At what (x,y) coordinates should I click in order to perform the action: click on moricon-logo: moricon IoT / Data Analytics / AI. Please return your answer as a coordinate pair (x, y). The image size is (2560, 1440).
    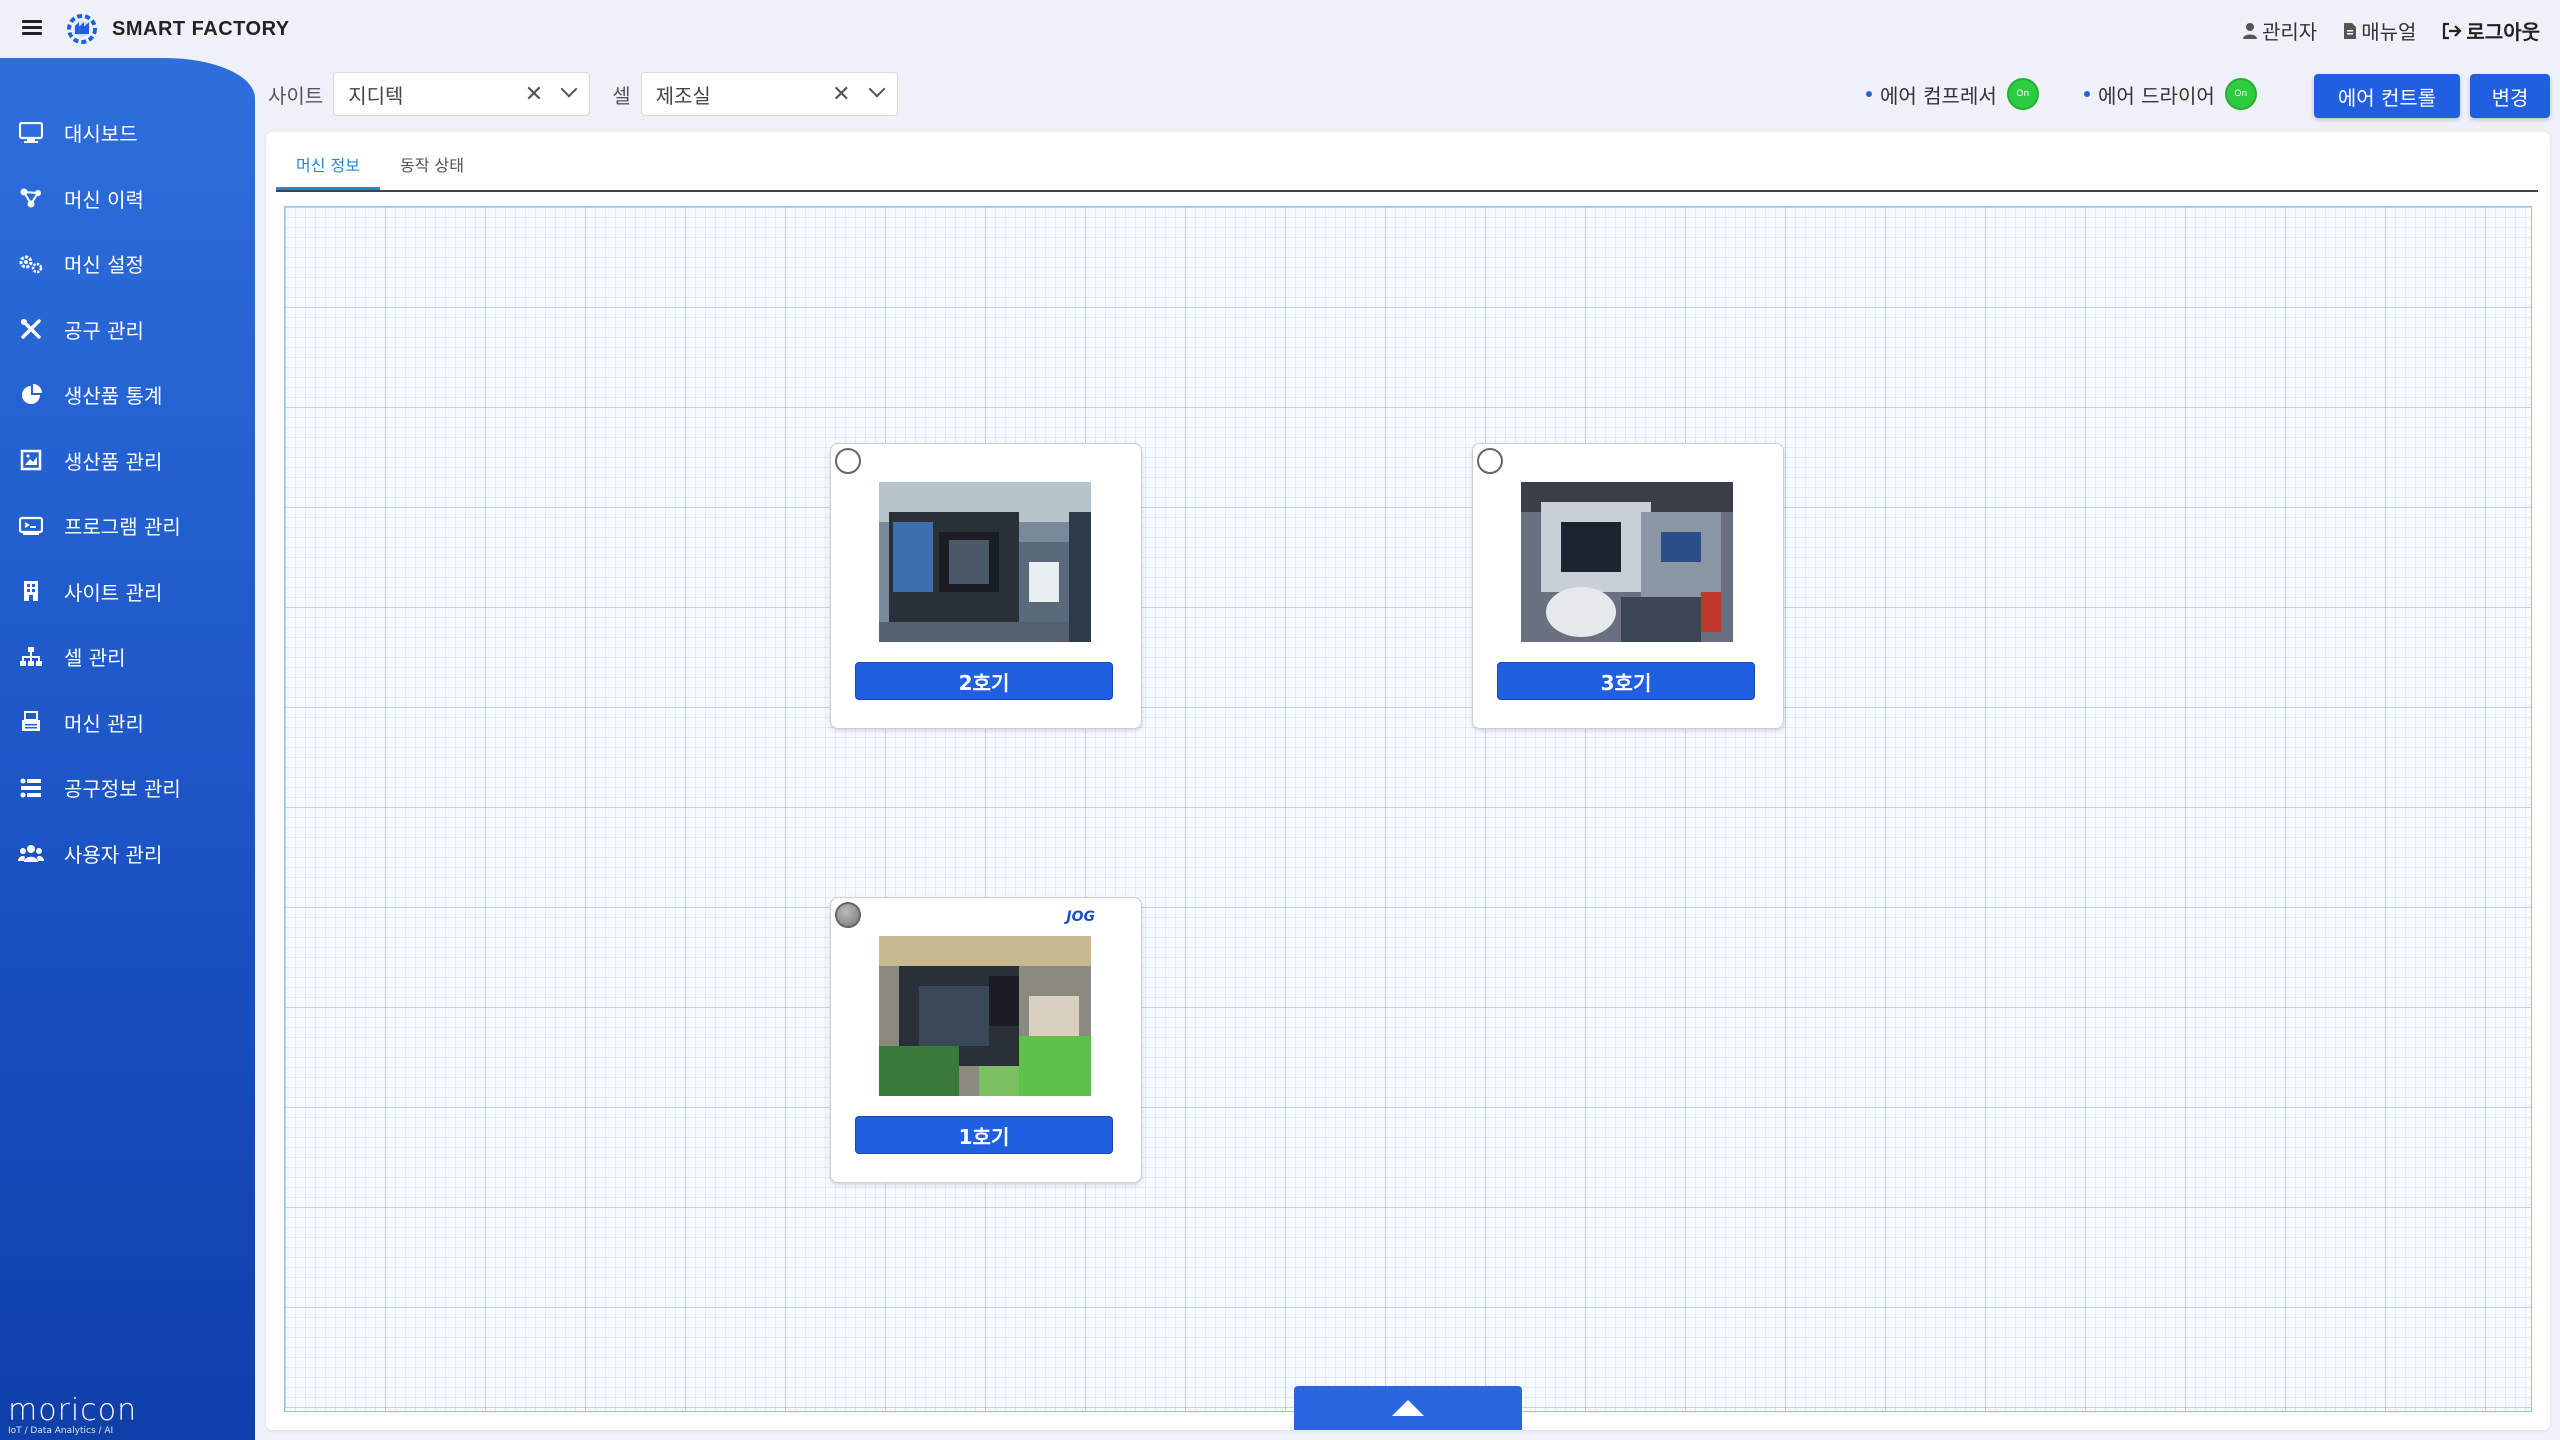
    Looking at the image, I should click on (72, 1414).